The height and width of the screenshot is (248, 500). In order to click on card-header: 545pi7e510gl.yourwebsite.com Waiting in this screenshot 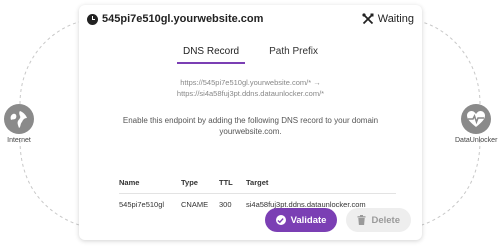, I will do `click(250, 19)`.